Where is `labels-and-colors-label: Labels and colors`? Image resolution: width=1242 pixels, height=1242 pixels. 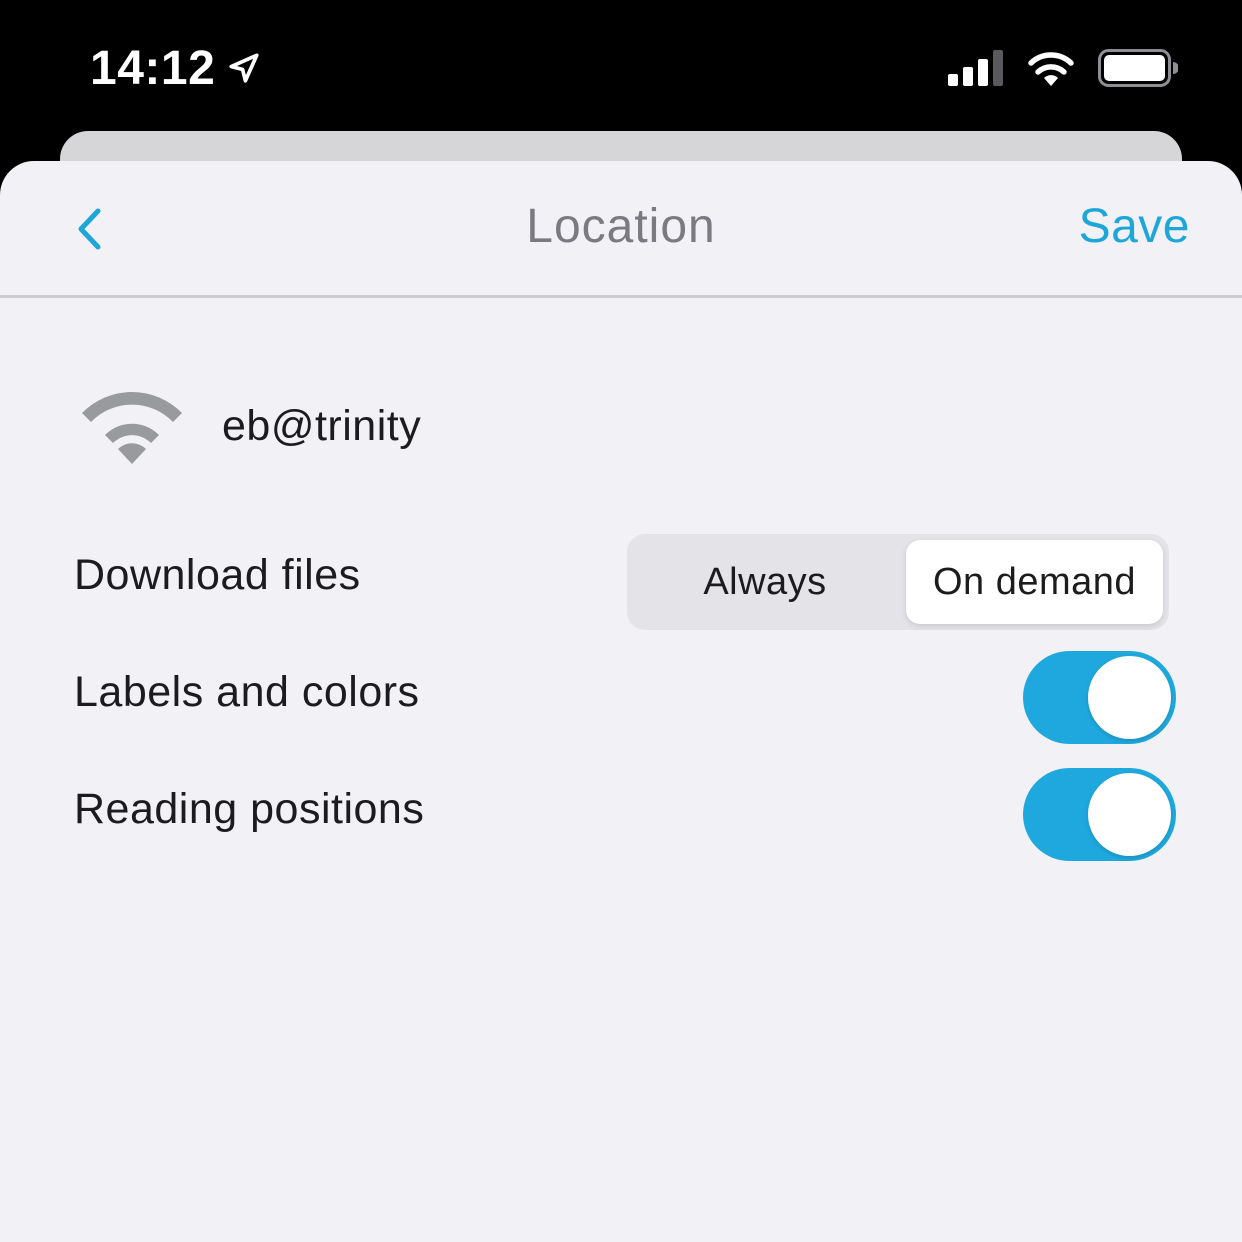 labels-and-colors-label: Labels and colors is located at coordinates (247, 692).